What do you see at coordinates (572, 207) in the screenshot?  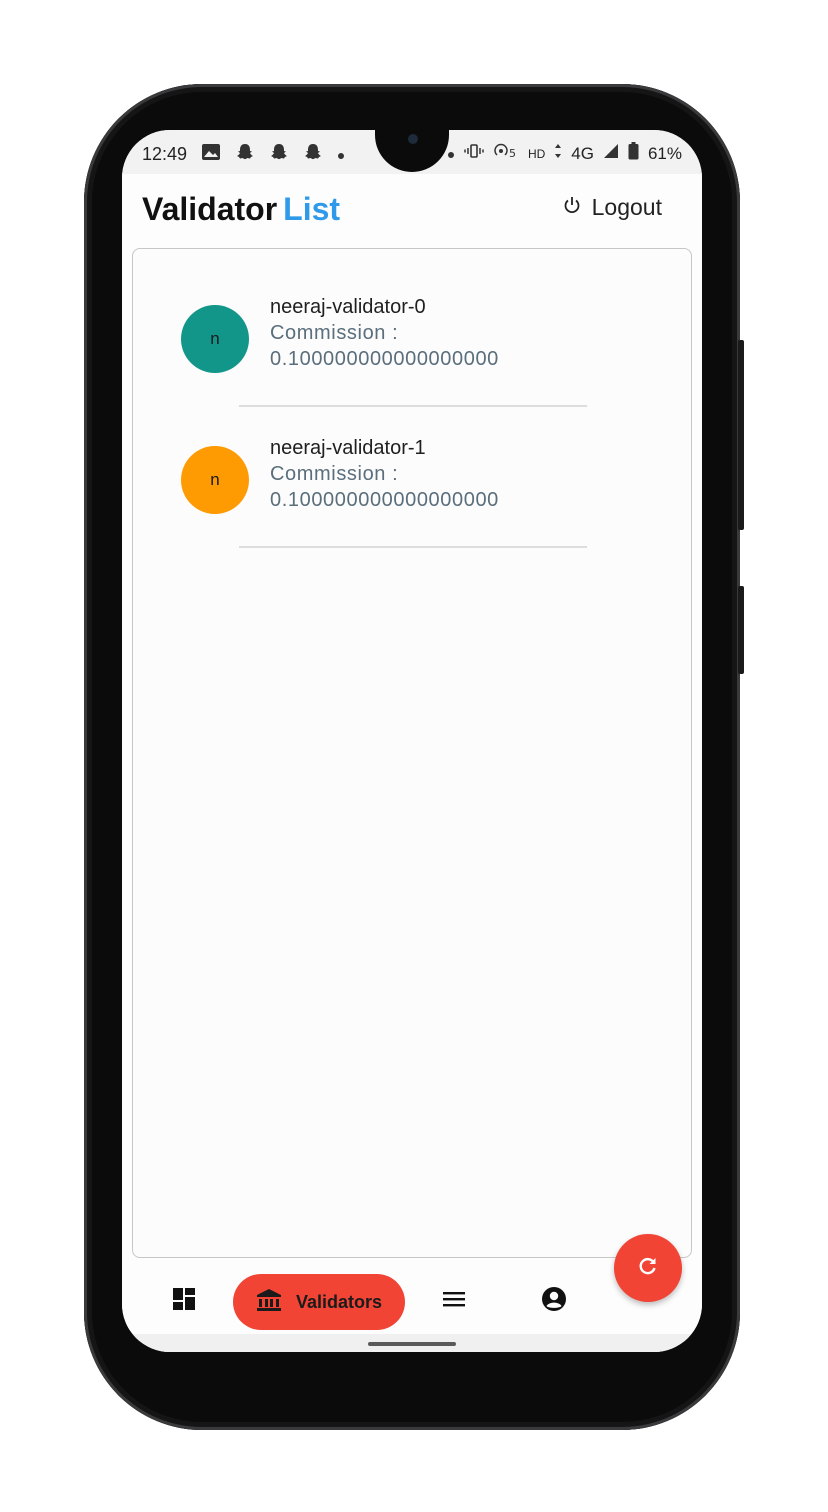 I see `power-icon` at bounding box center [572, 207].